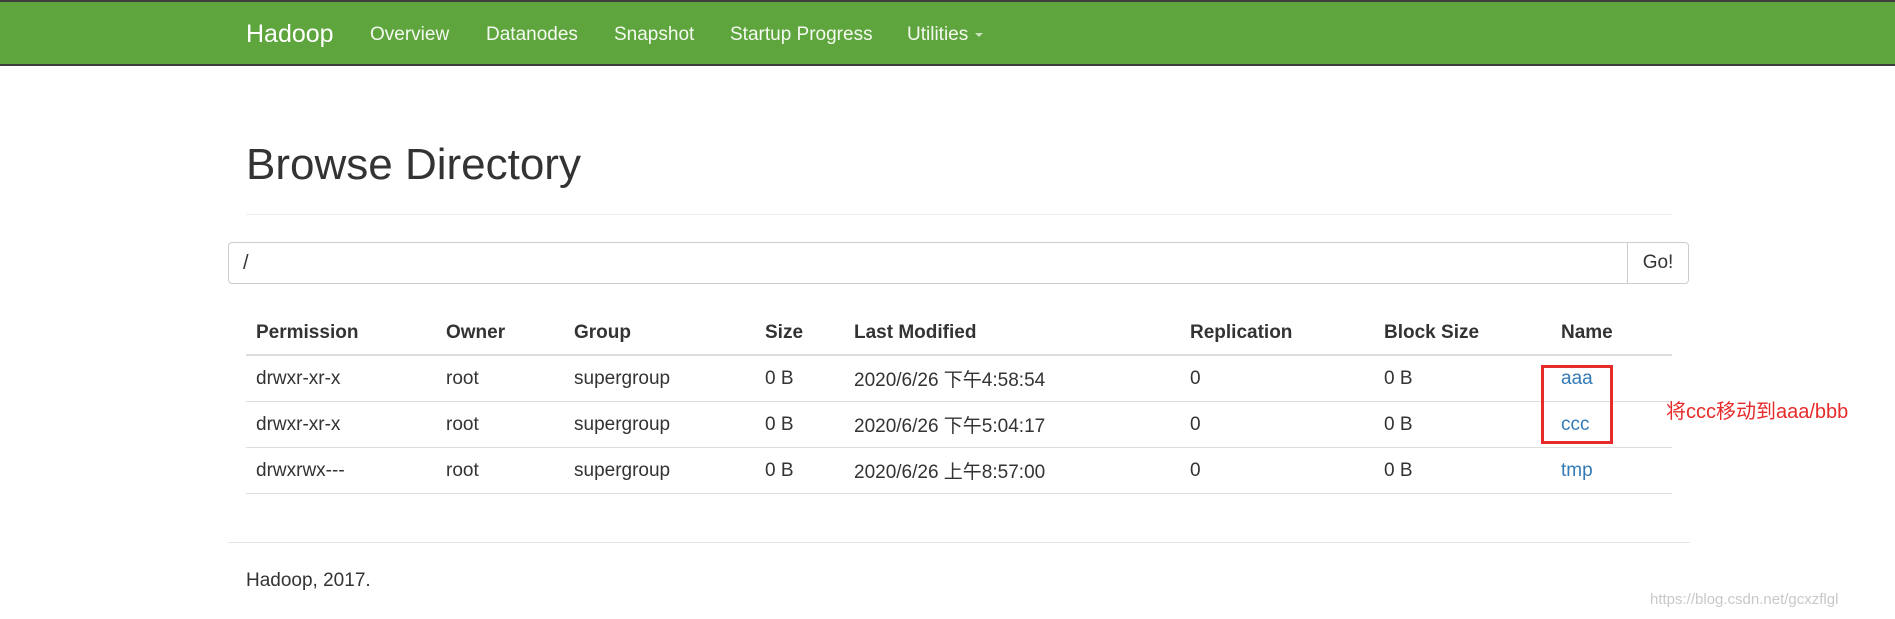  I want to click on col-header-name: Name, so click(1611, 333).